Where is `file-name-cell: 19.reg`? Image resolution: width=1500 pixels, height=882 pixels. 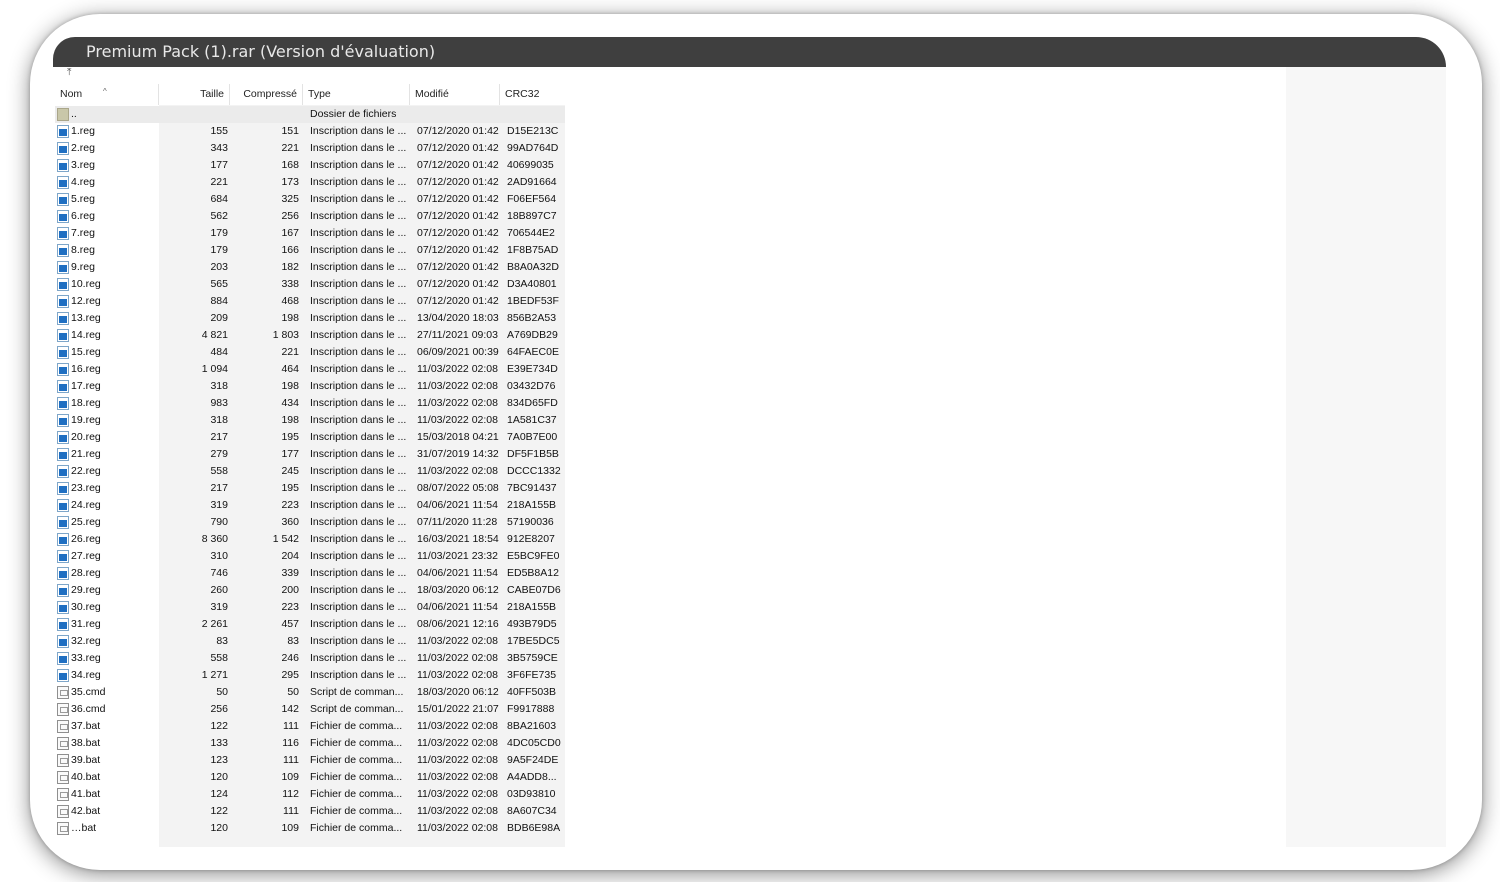 file-name-cell: 19.reg is located at coordinates (107, 420).